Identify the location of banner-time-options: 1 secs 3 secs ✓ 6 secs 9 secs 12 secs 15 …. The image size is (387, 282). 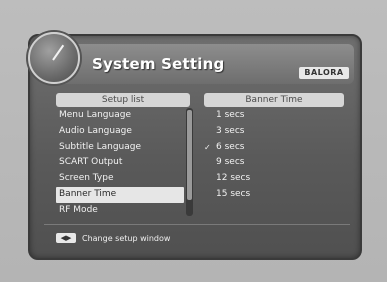
(274, 155).